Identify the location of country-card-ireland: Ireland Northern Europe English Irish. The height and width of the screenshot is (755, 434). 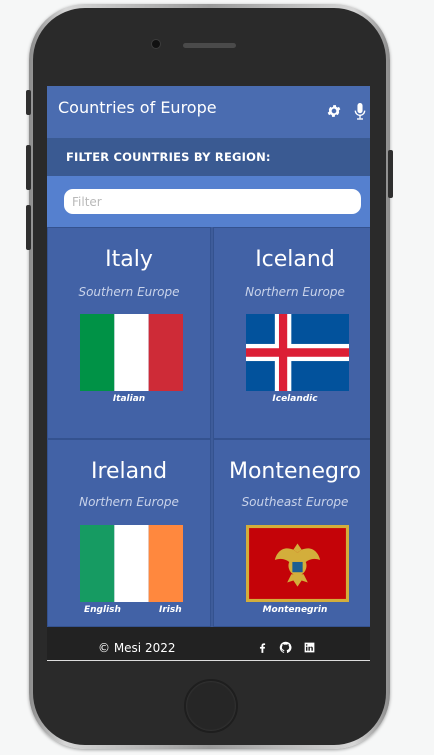
(129, 533).